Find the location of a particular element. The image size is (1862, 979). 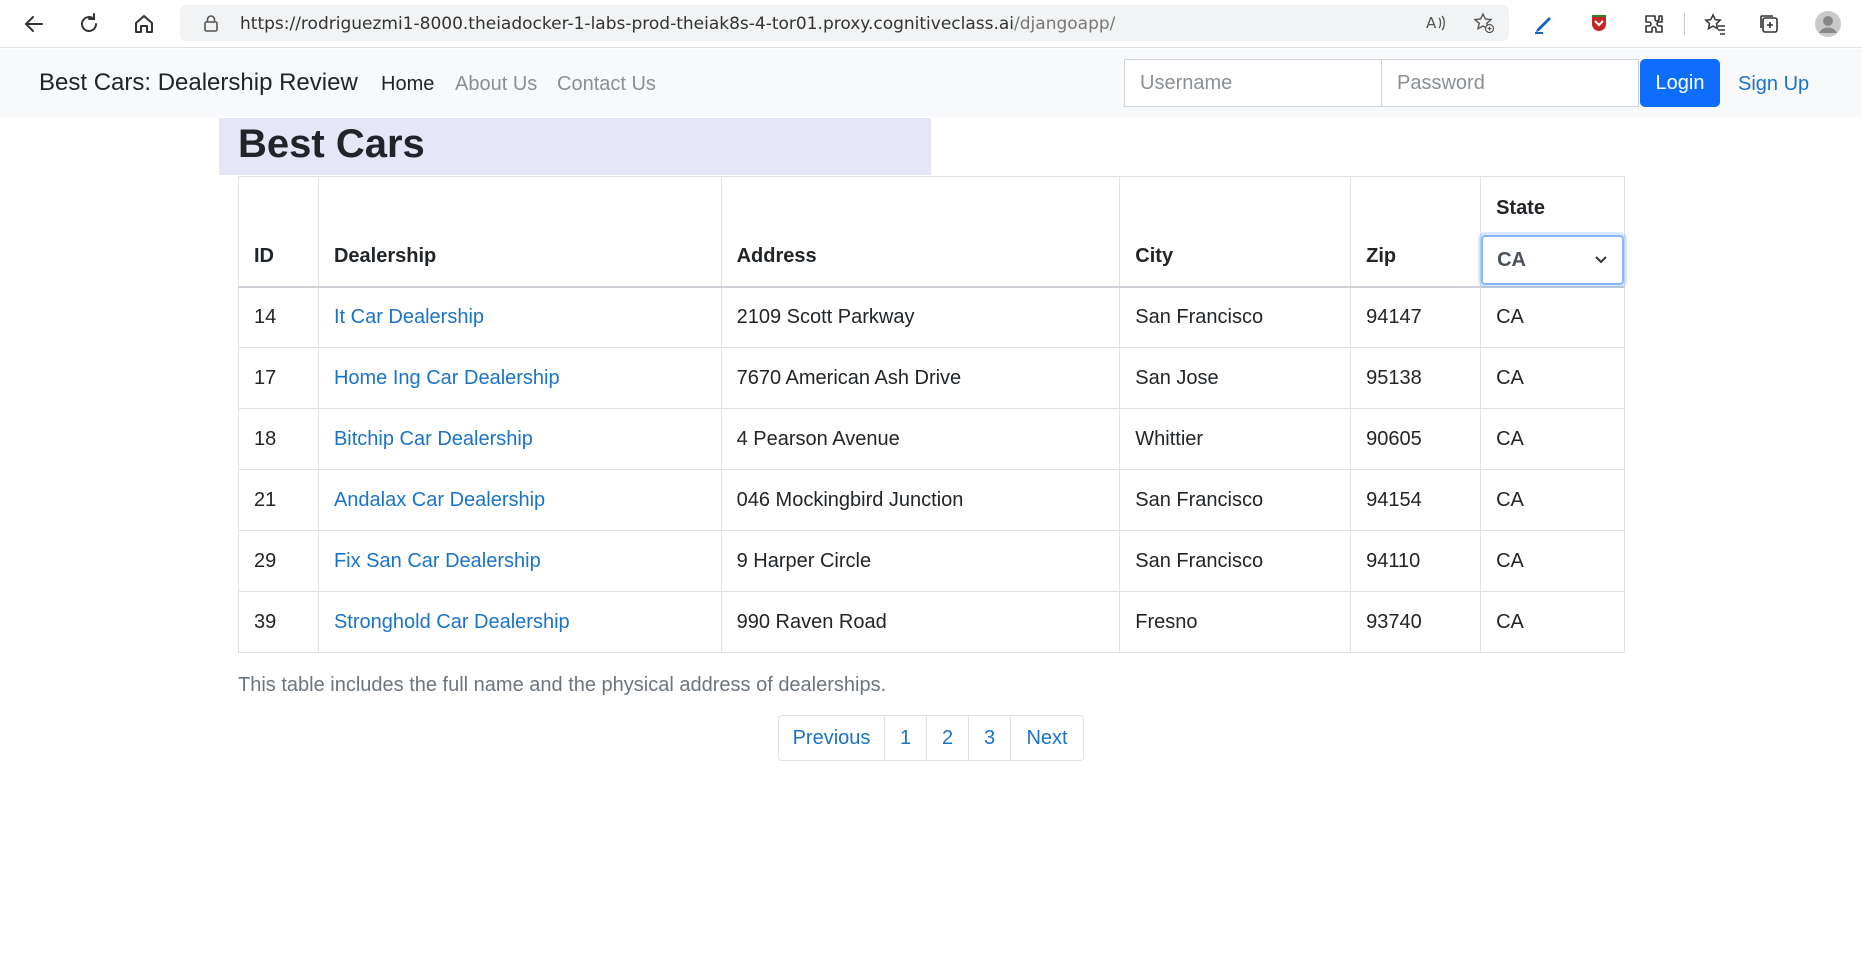

title-band: Best Cars is located at coordinates (575, 146).